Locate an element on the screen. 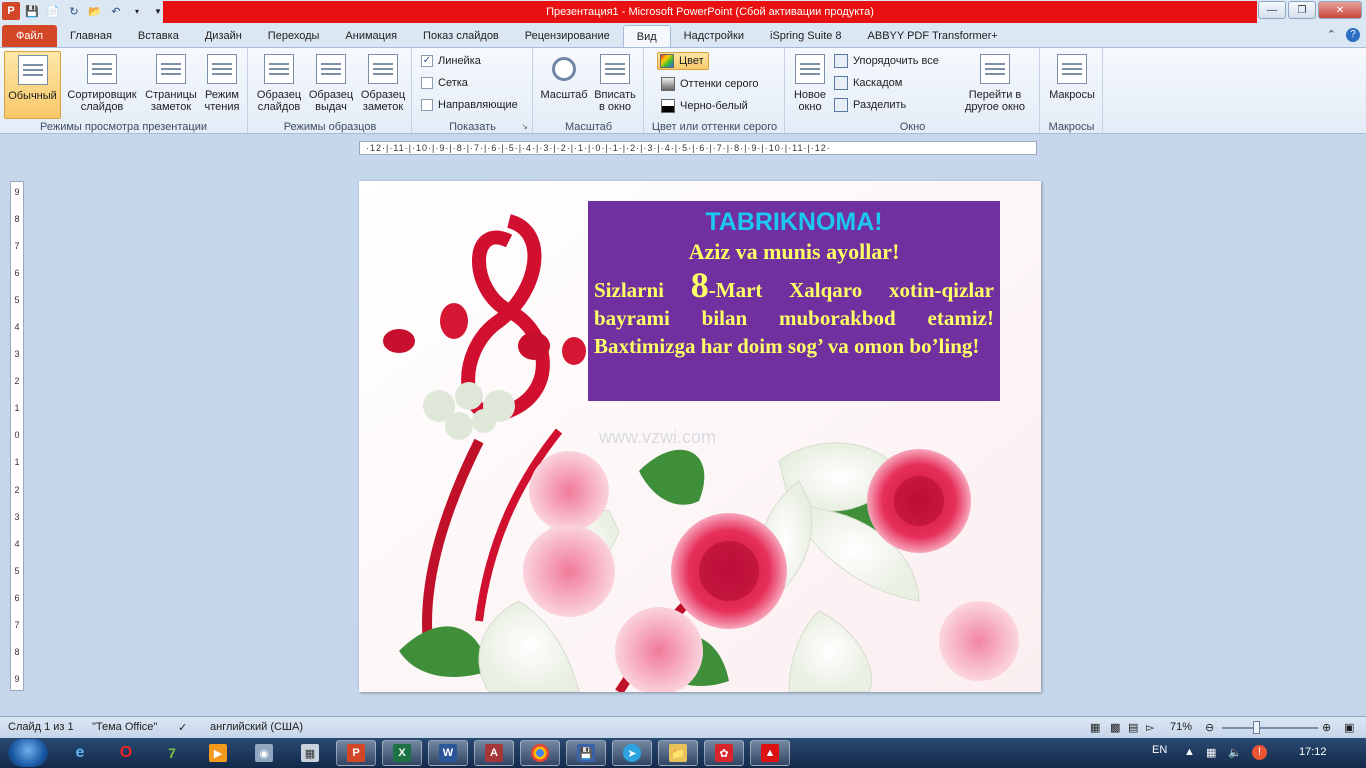  app-taskbar-icon: ◉ is located at coordinates (264, 753).